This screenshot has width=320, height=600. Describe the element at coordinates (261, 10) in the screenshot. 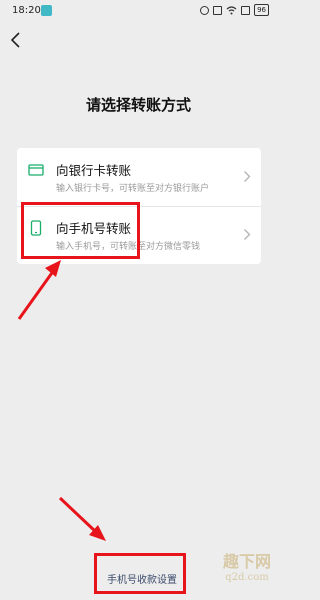

I see `battery-indicator: 96` at that location.